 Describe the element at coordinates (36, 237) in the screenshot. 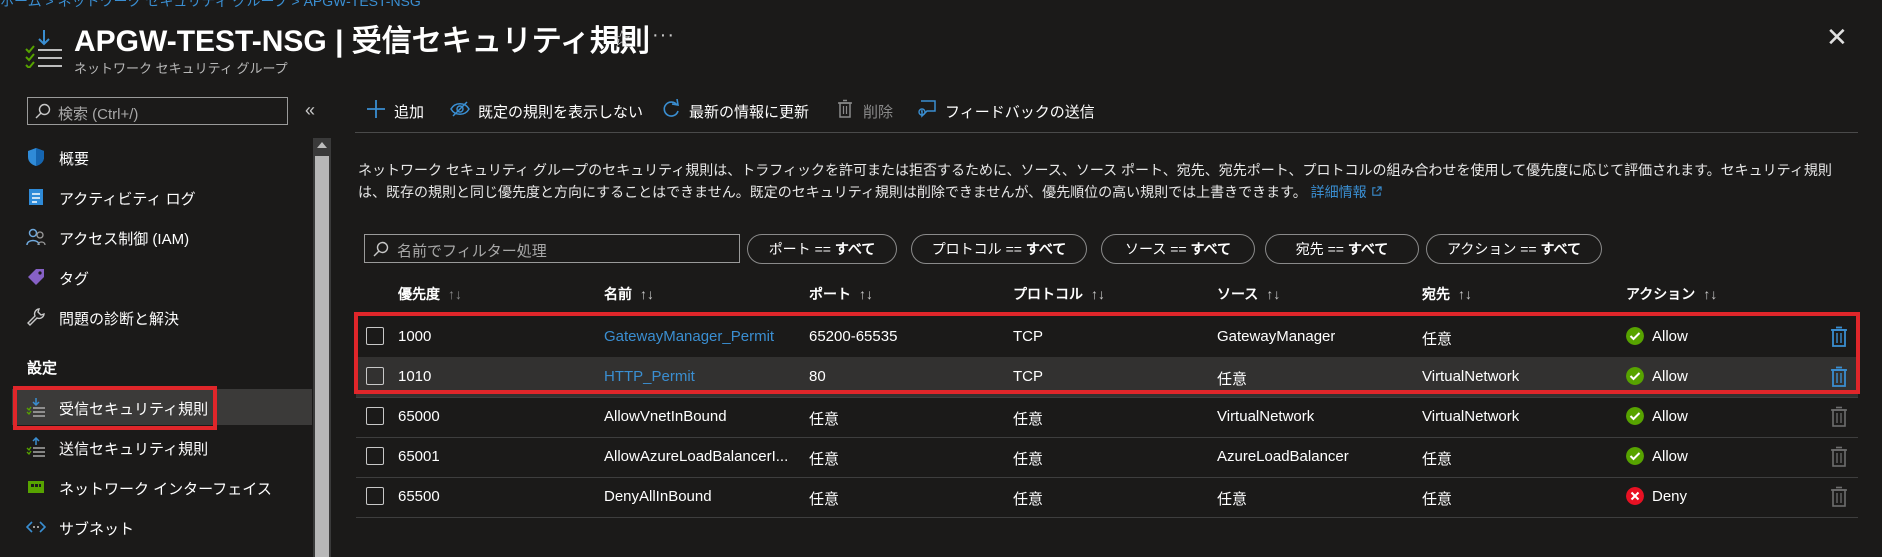

I see `iam-people-icon` at that location.